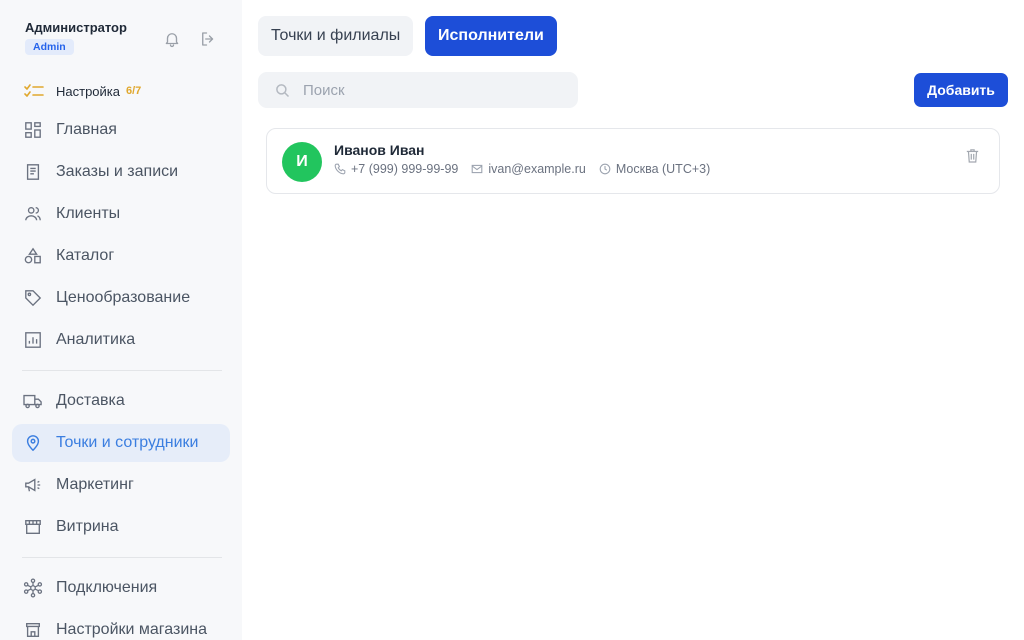  Describe the element at coordinates (605, 169) in the screenshot. I see `clock-icon` at that location.